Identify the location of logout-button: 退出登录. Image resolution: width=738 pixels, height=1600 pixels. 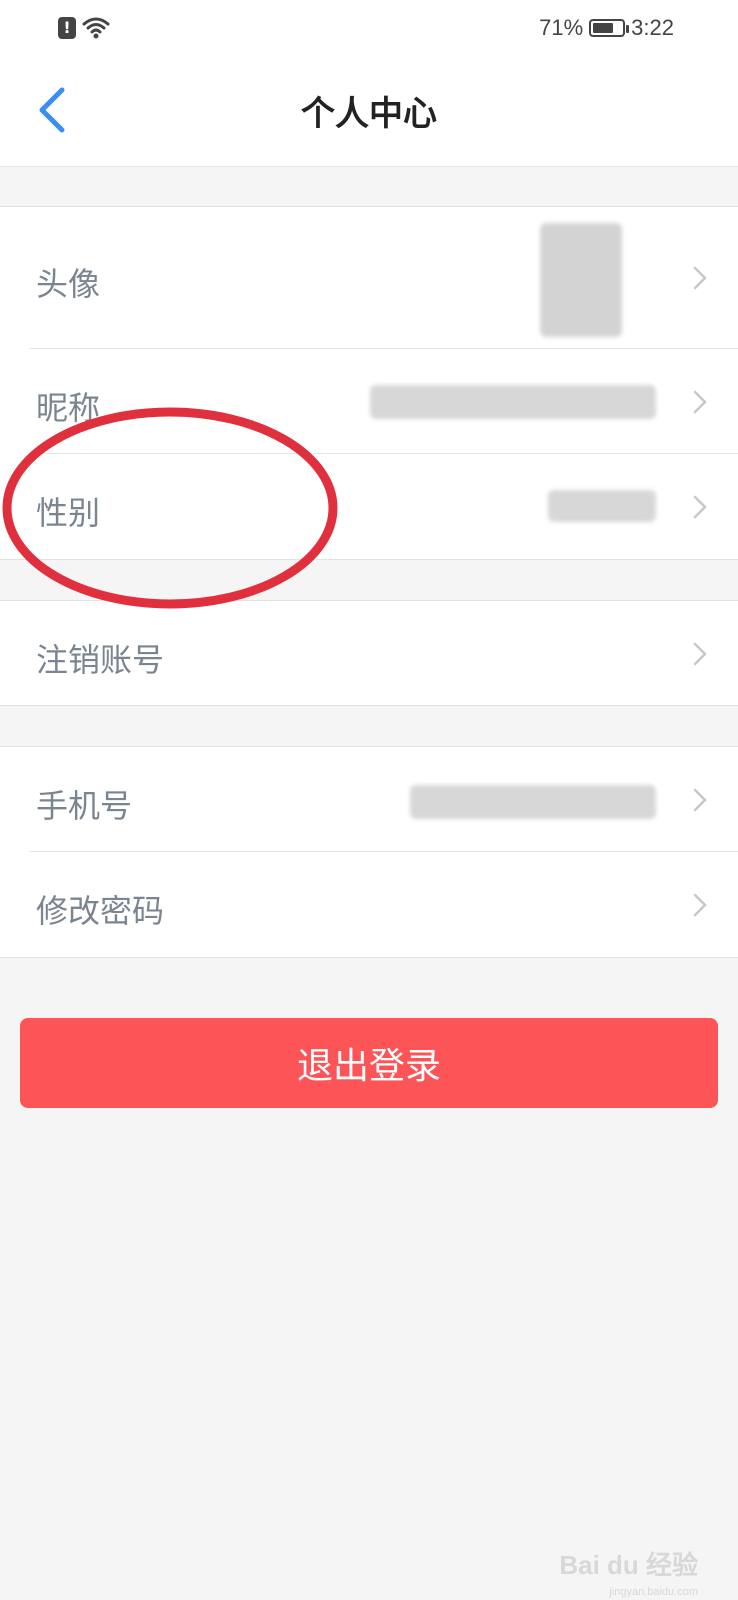
(369, 1063).